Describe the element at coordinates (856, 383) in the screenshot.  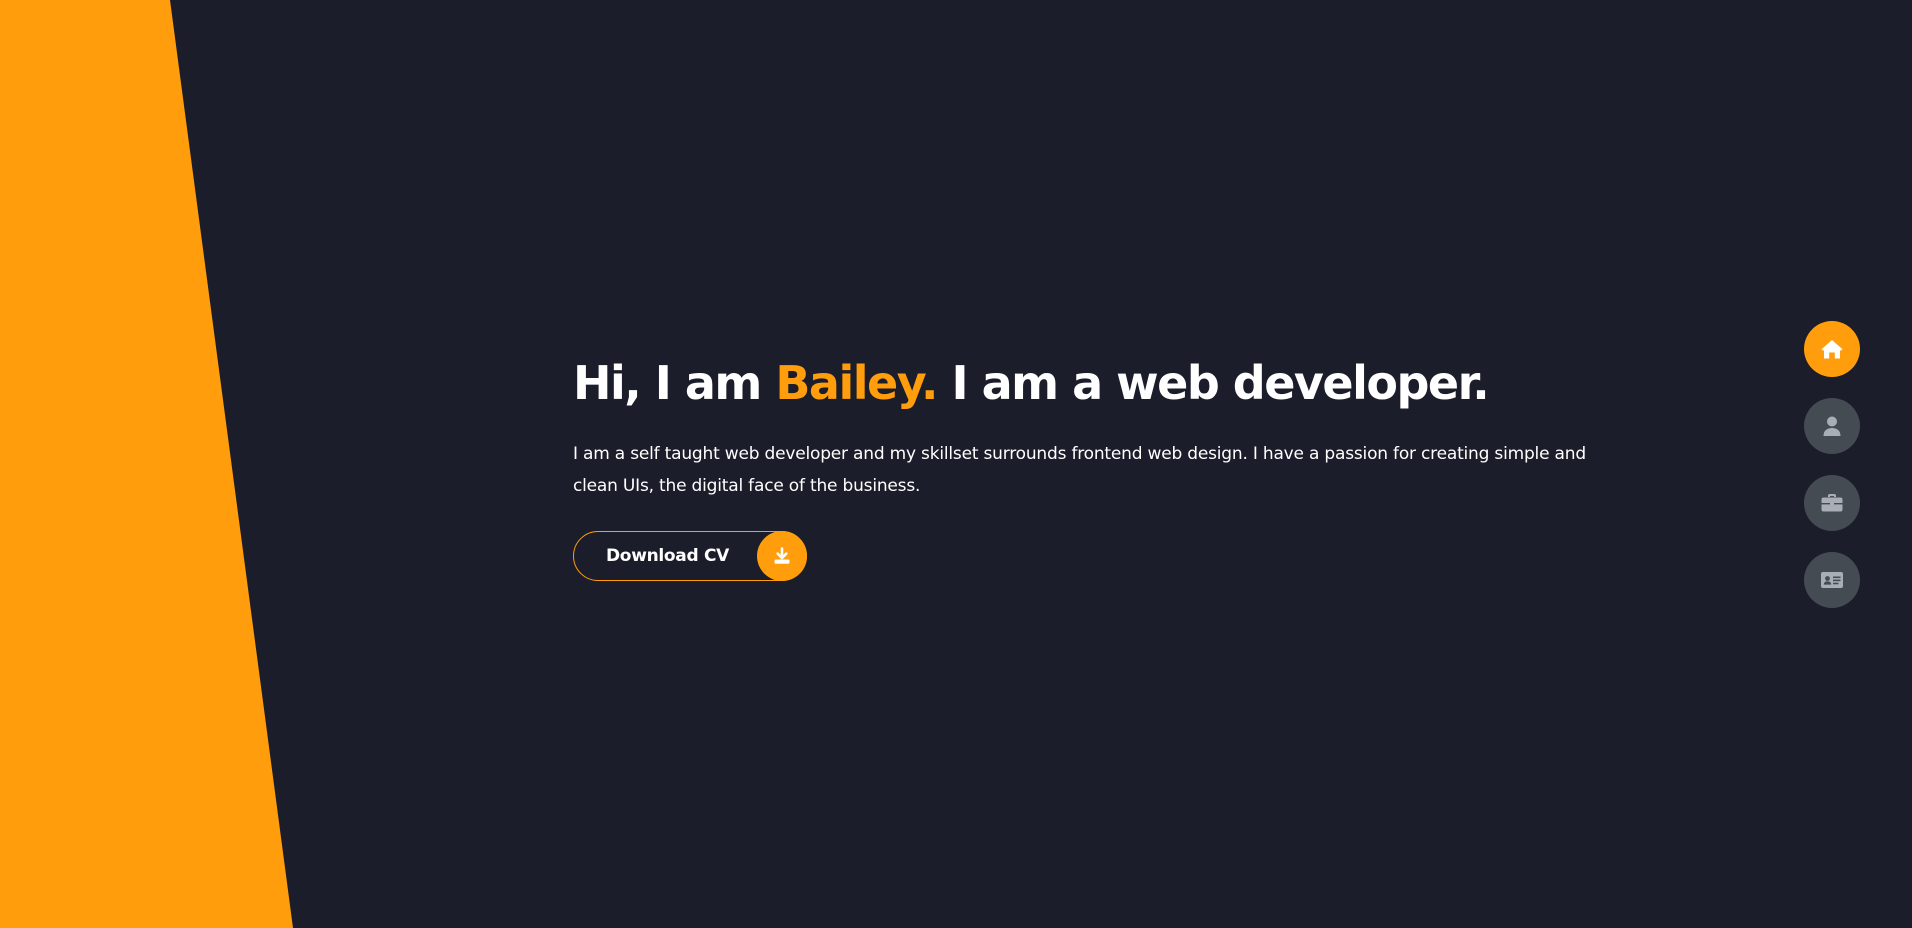
I see `hero-title-name: Bailey.` at that location.